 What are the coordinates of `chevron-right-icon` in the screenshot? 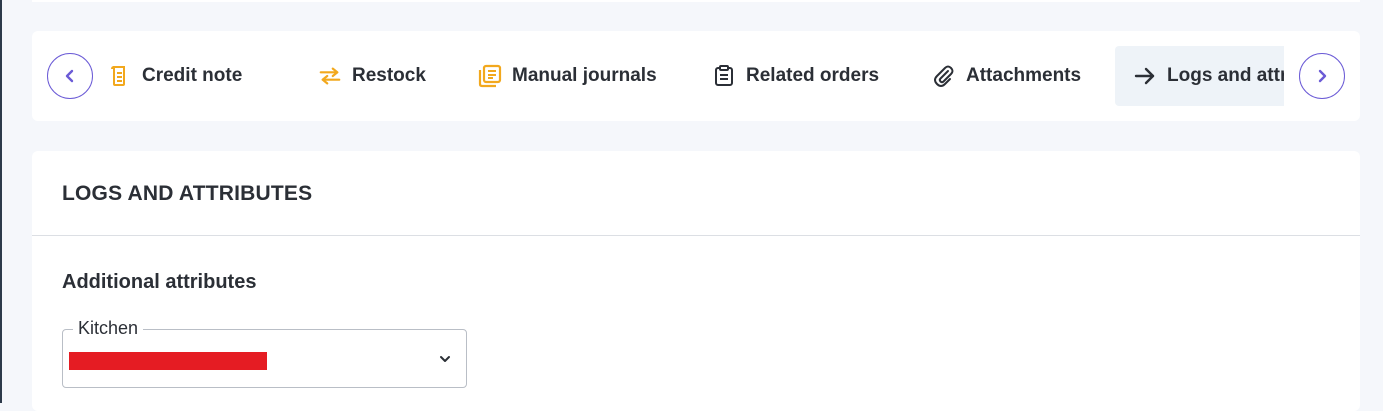 It's located at (1322, 76).